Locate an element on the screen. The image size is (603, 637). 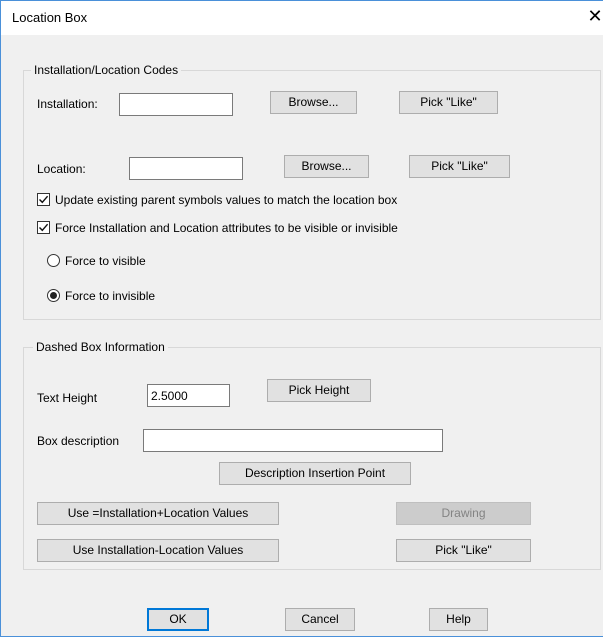
text-height-label: Text Height is located at coordinates (67, 398).